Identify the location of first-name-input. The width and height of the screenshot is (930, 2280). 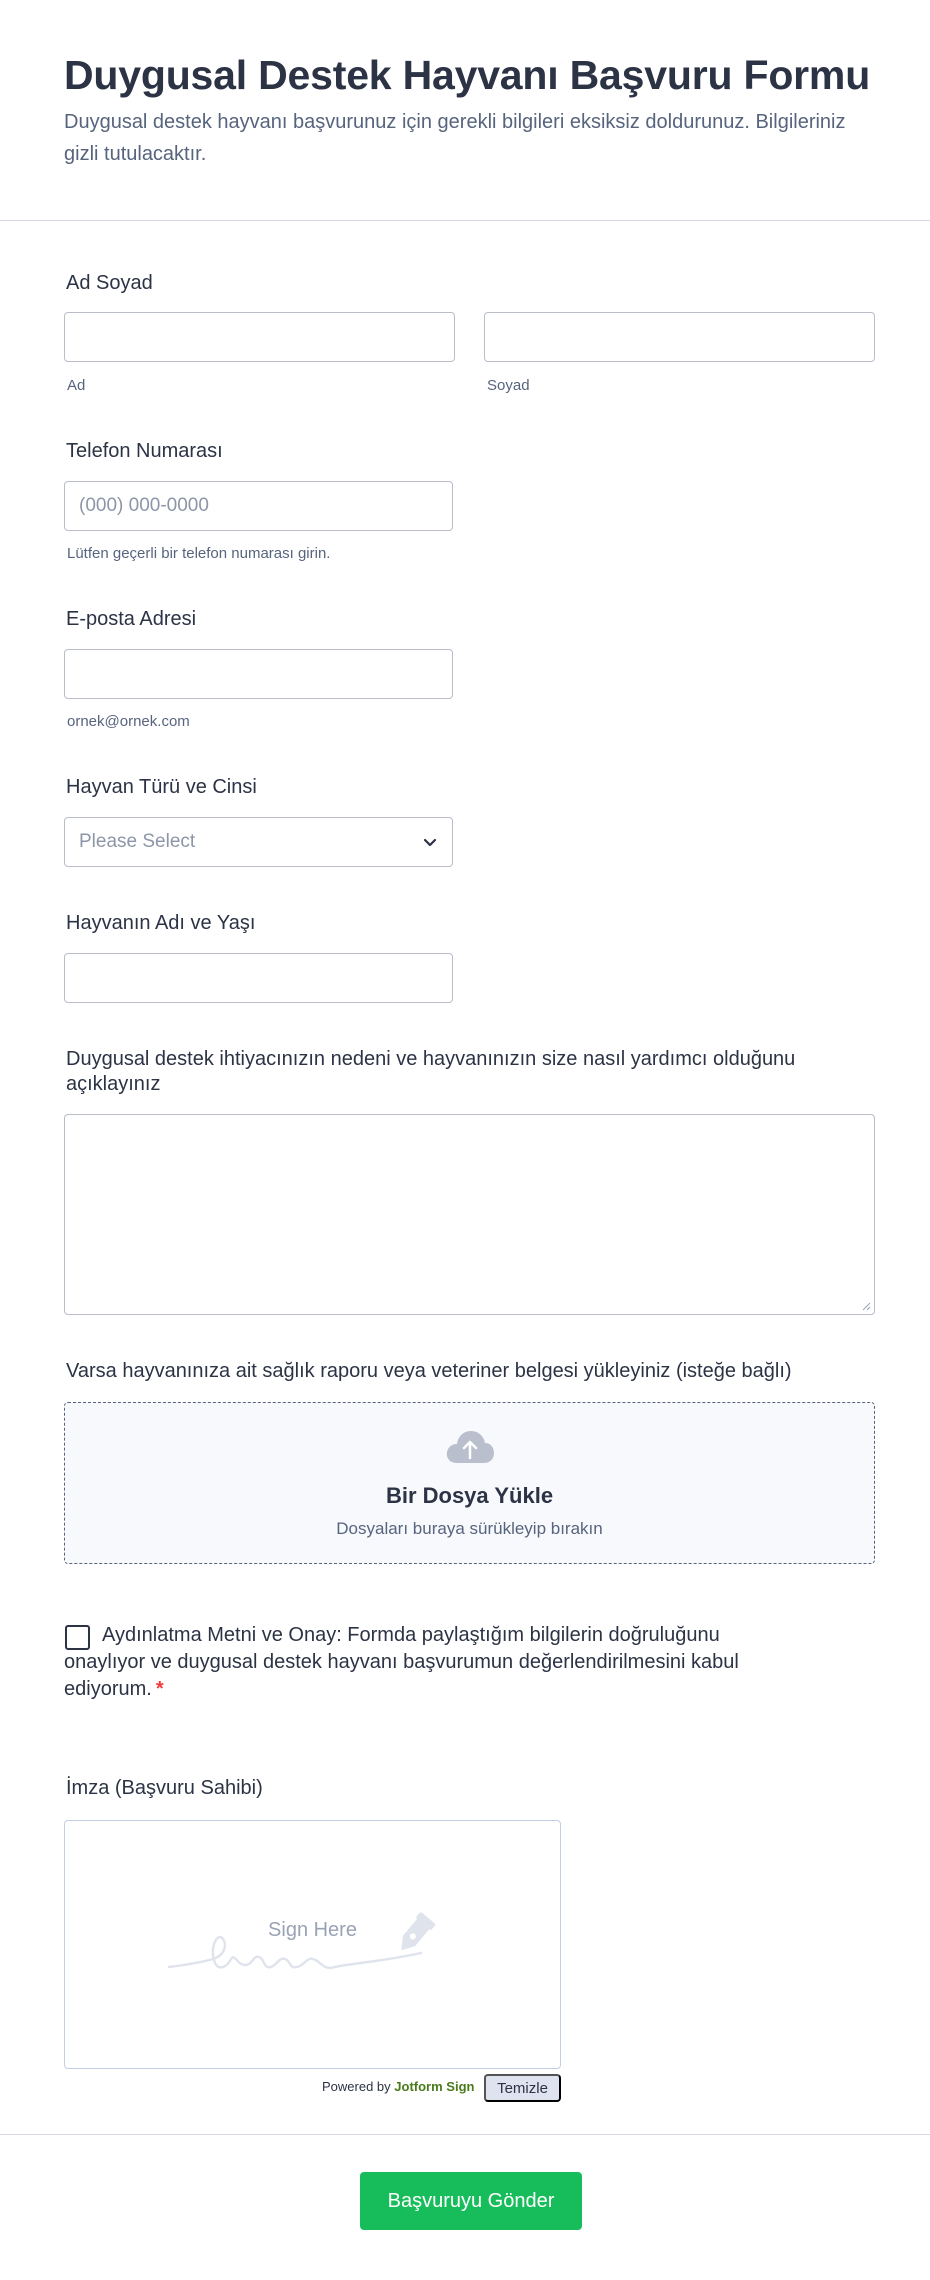
(259, 337).